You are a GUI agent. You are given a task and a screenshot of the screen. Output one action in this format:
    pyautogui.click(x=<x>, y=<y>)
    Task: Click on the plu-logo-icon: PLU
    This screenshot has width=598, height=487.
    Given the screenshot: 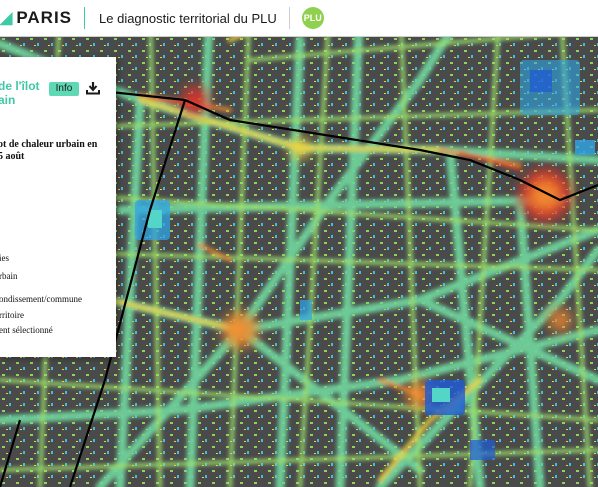 What is the action you would take?
    pyautogui.click(x=312, y=18)
    